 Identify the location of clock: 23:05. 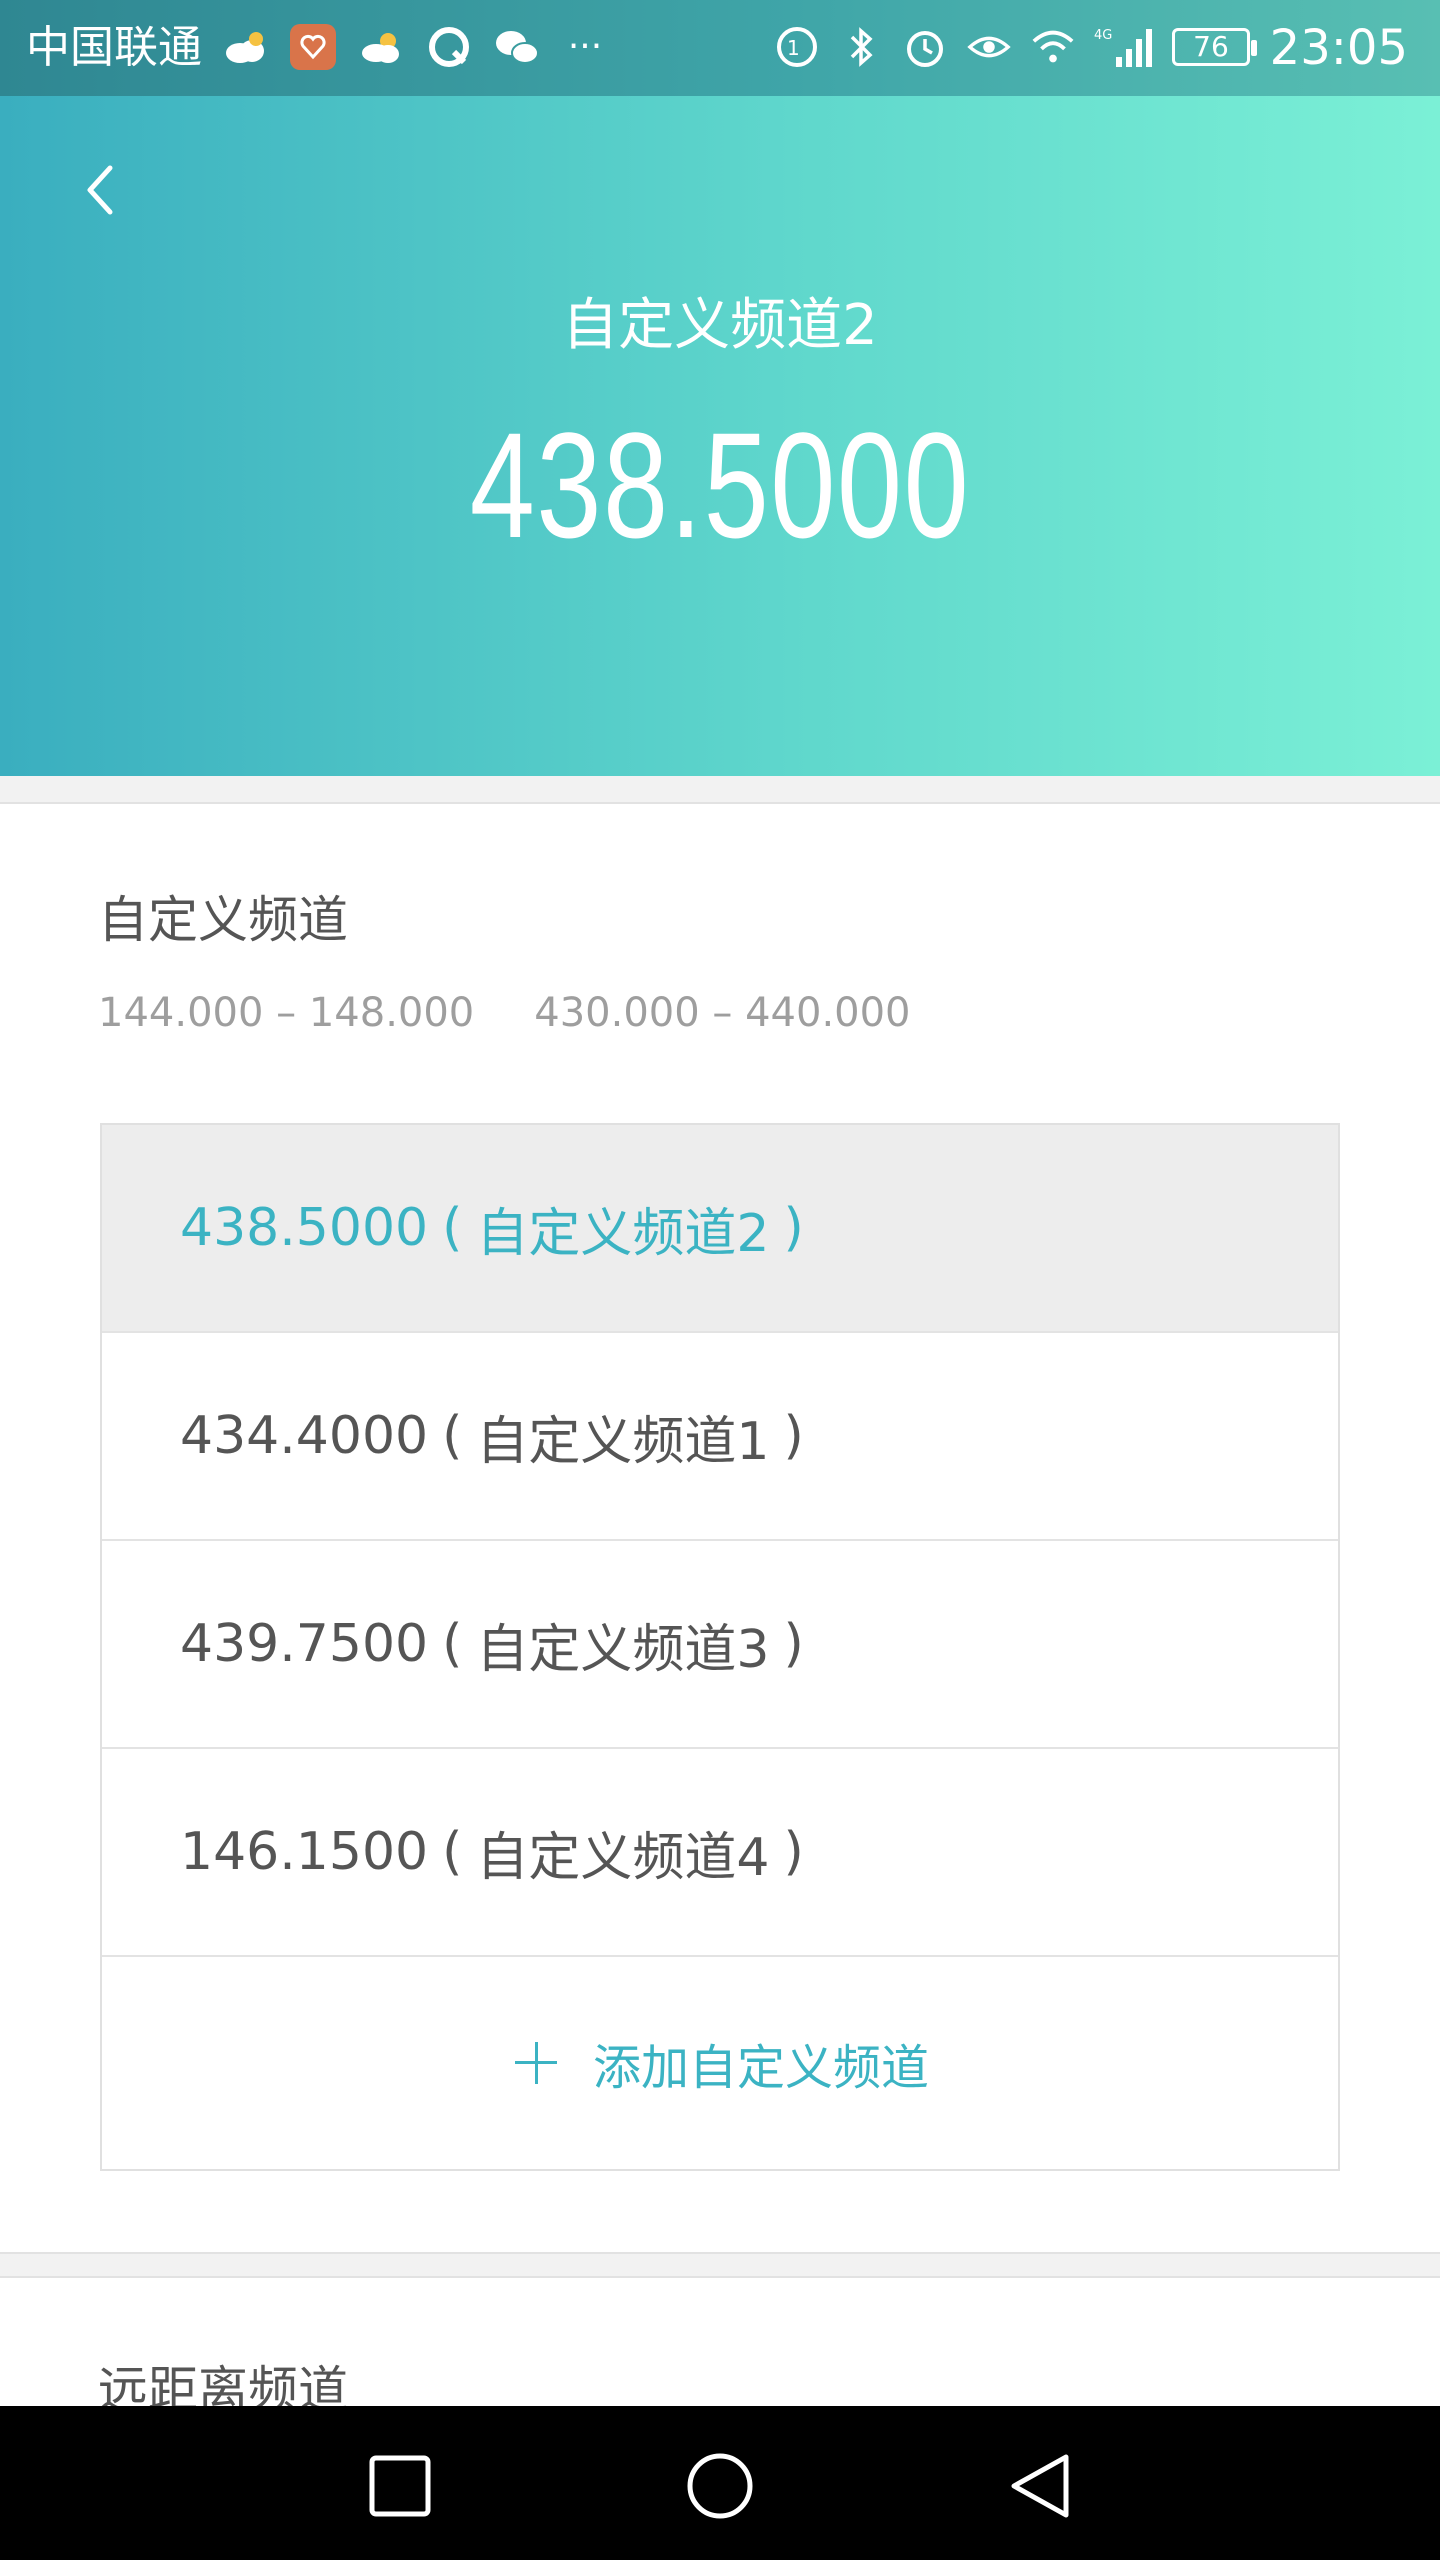
(1338, 48).